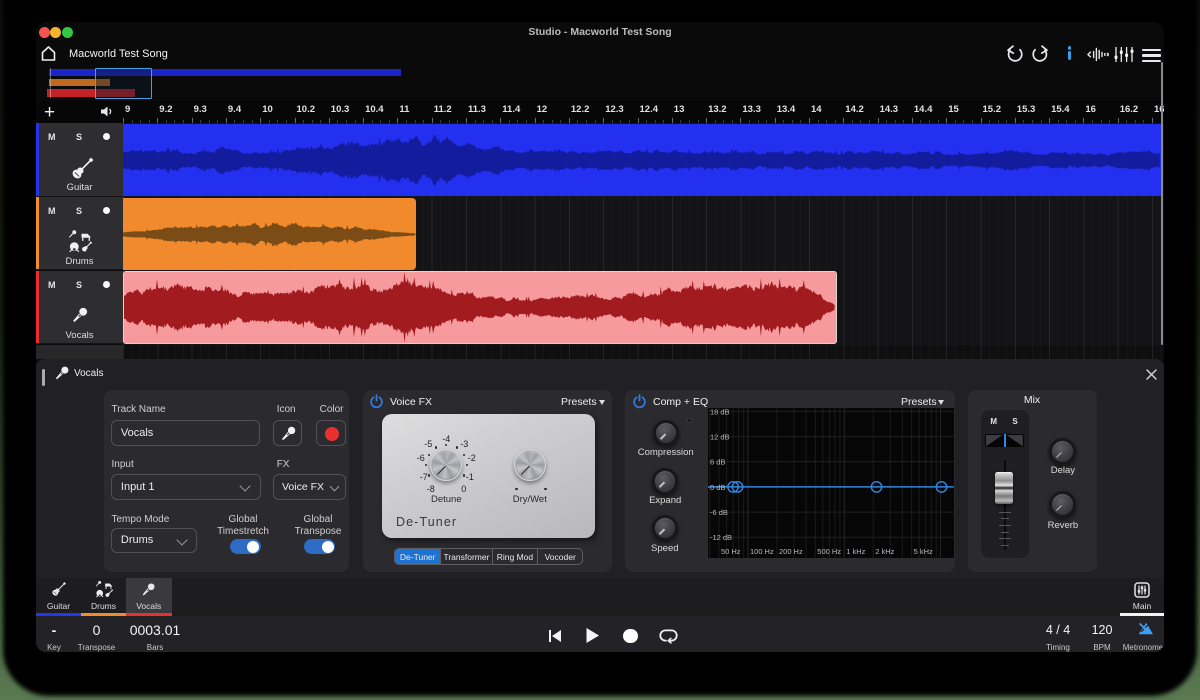  What do you see at coordinates (829, 551) in the screenshot?
I see `svg-text: 500 Hz` at bounding box center [829, 551].